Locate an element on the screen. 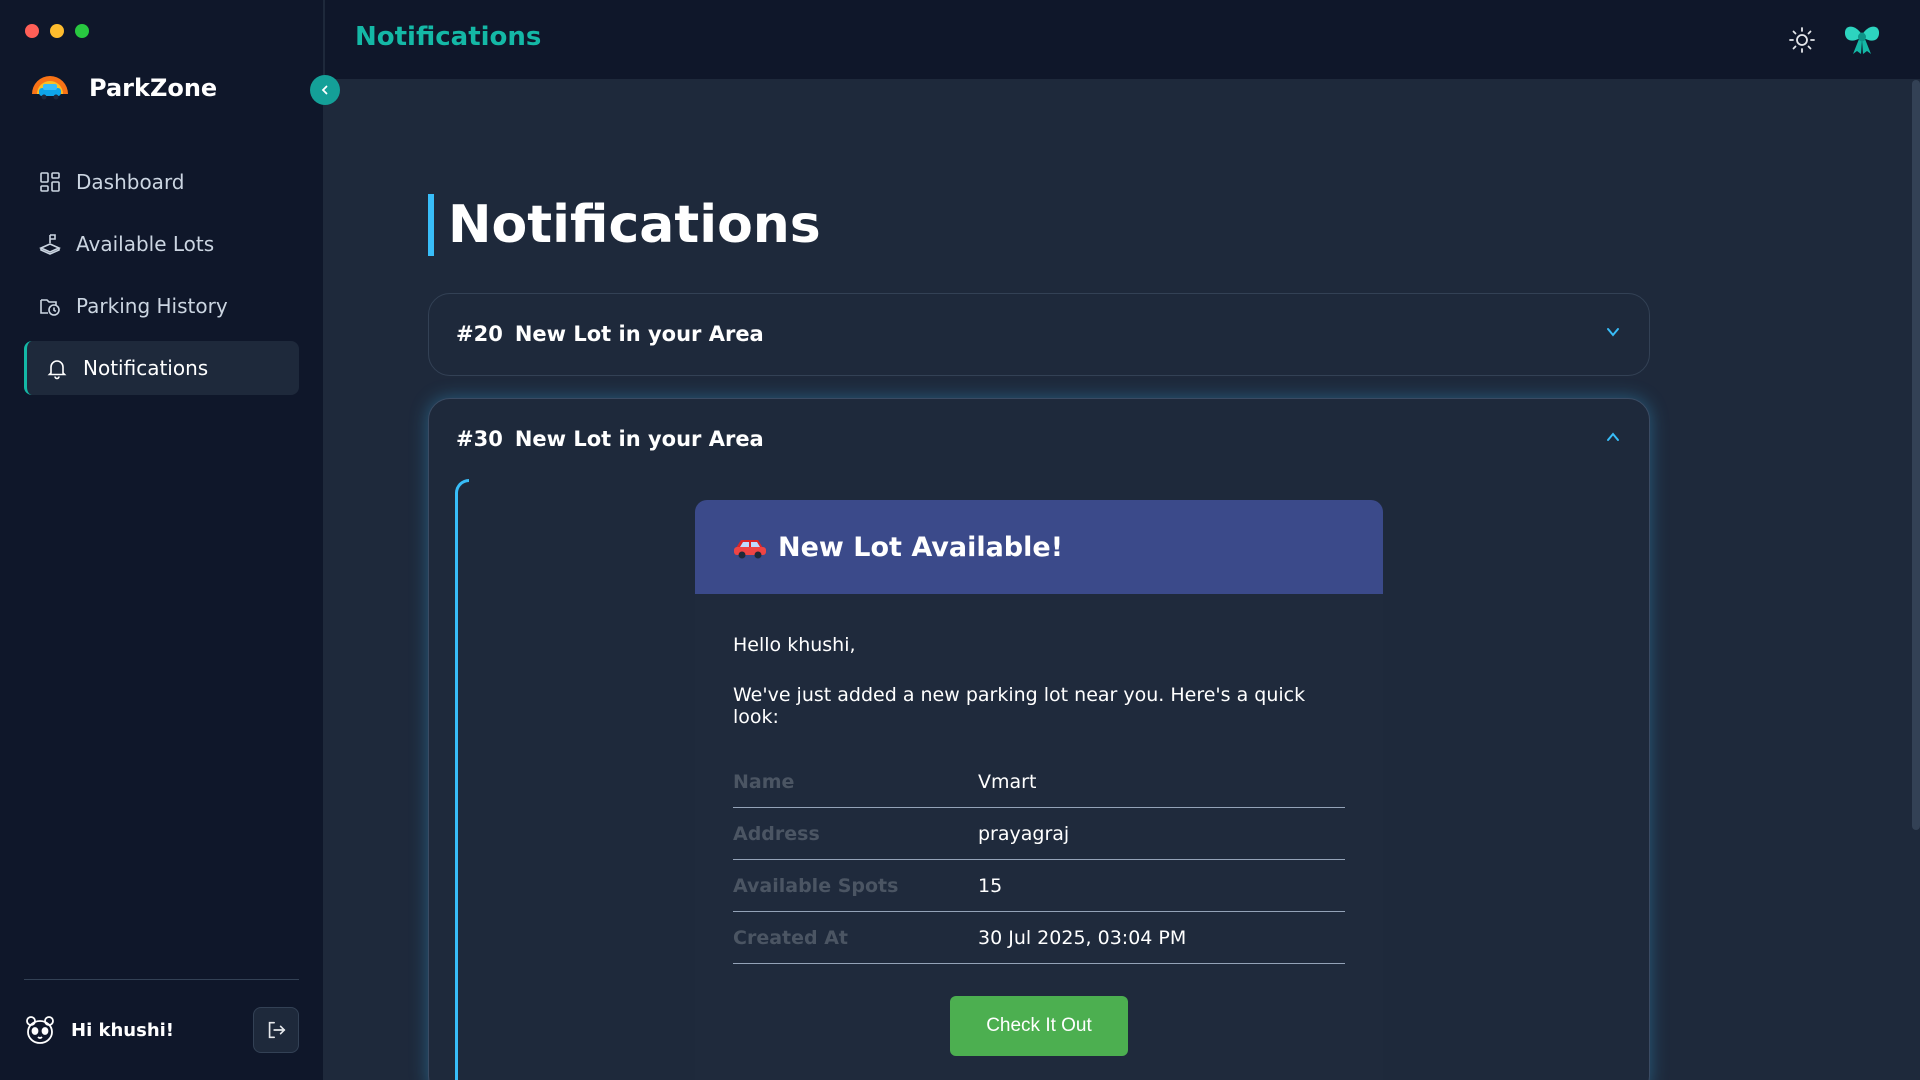  sidebar-item-label: Parking History is located at coordinates (152, 306).